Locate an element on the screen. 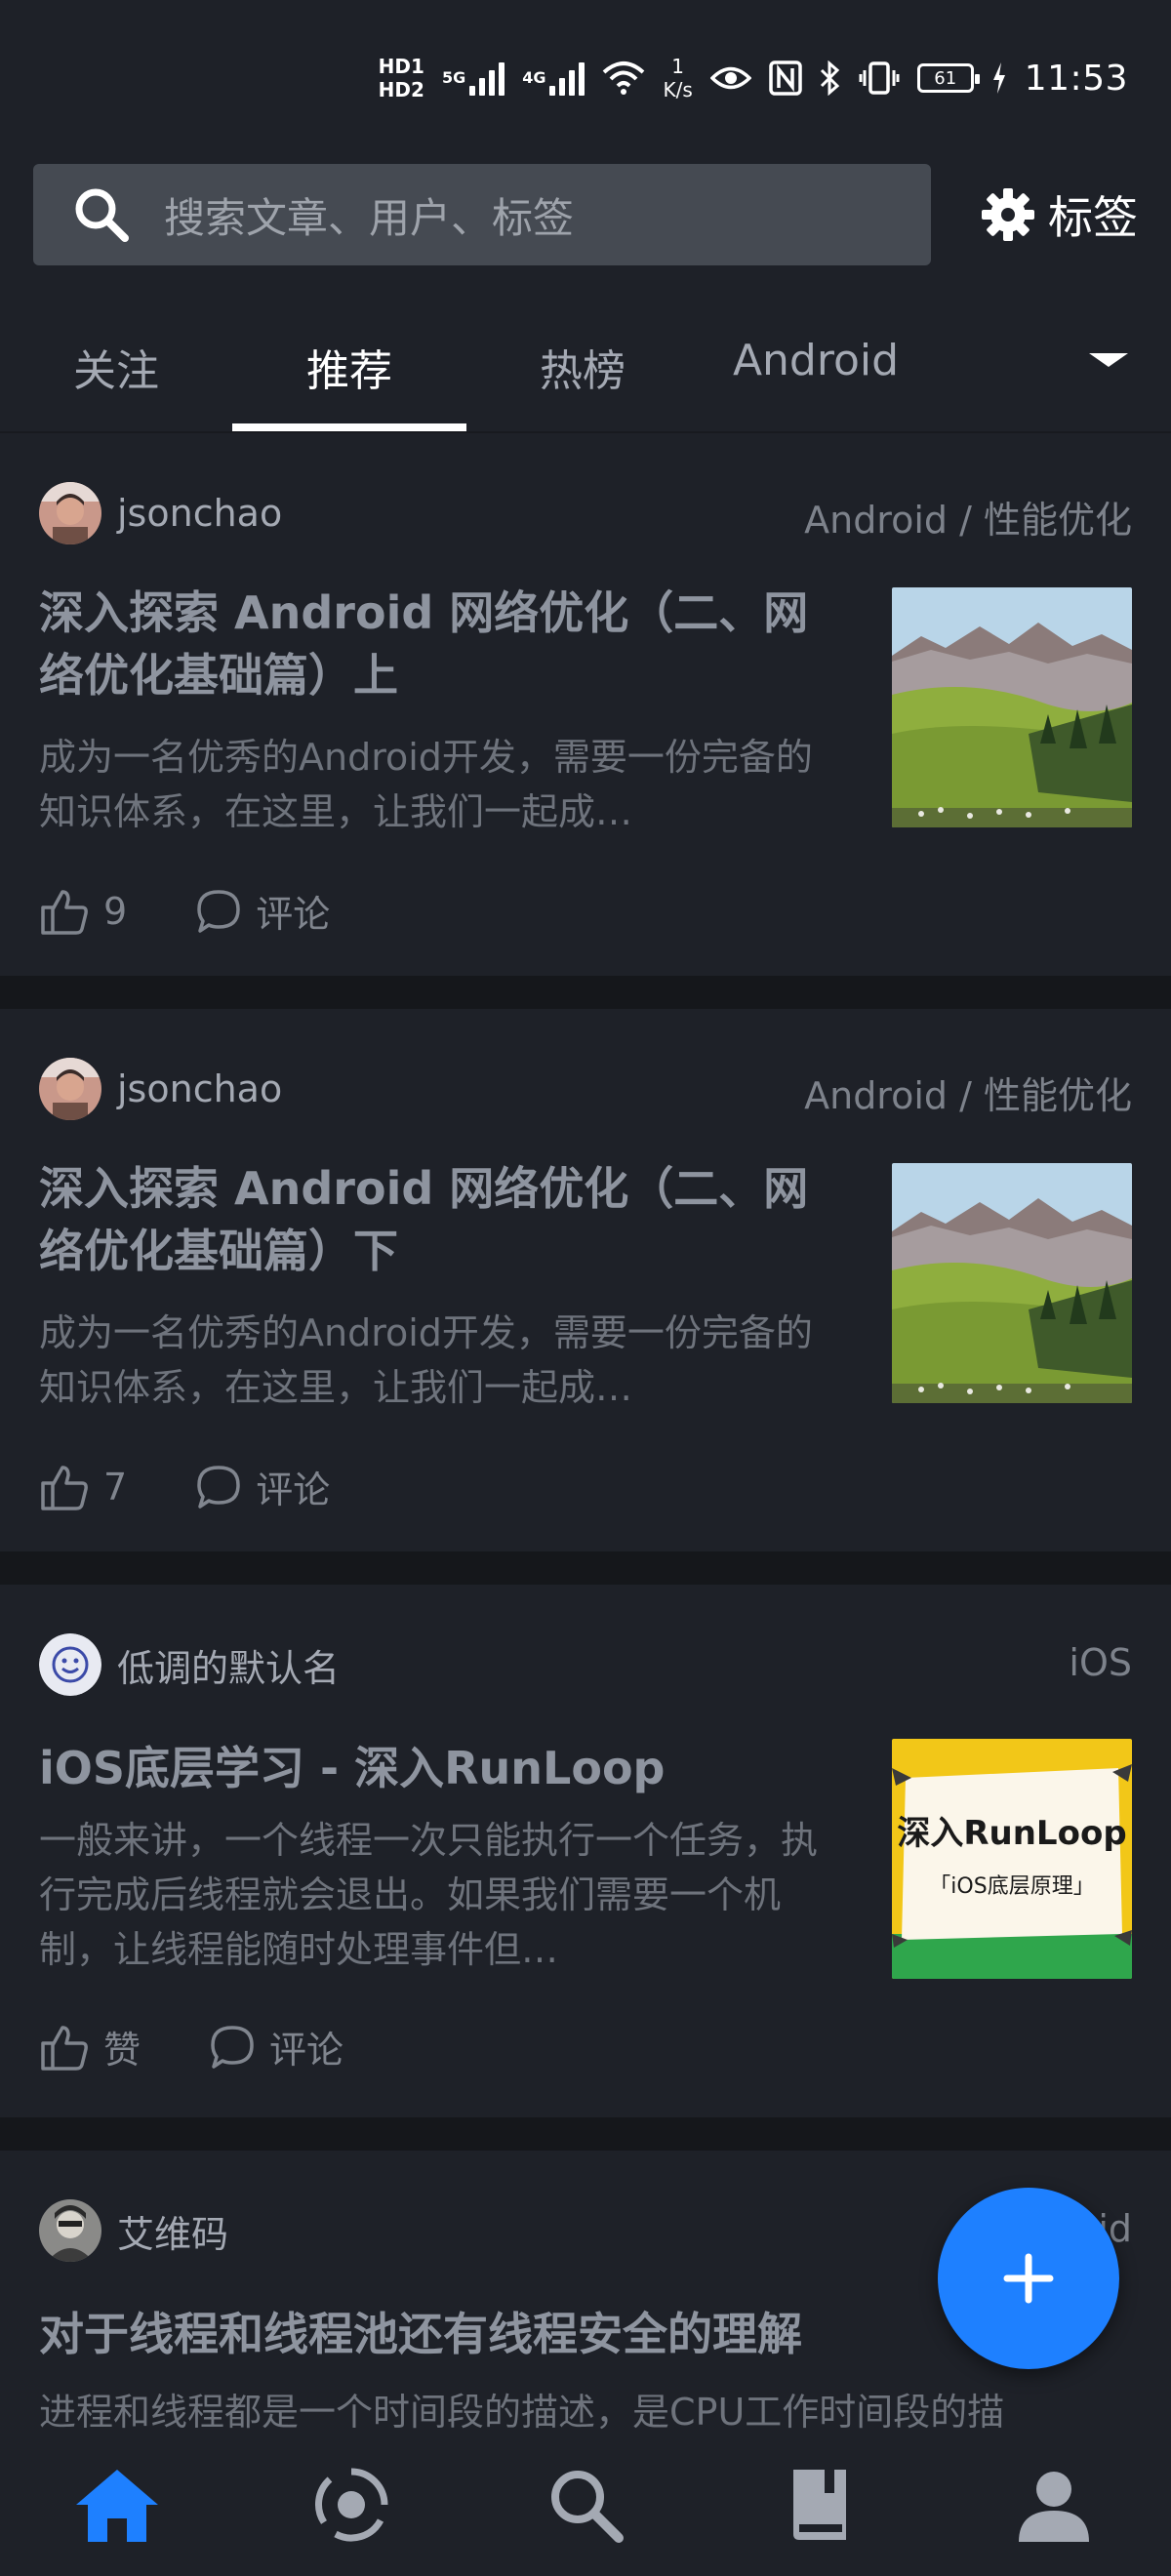 This screenshot has height=2576, width=1171. tab-android: Android is located at coordinates (816, 370).